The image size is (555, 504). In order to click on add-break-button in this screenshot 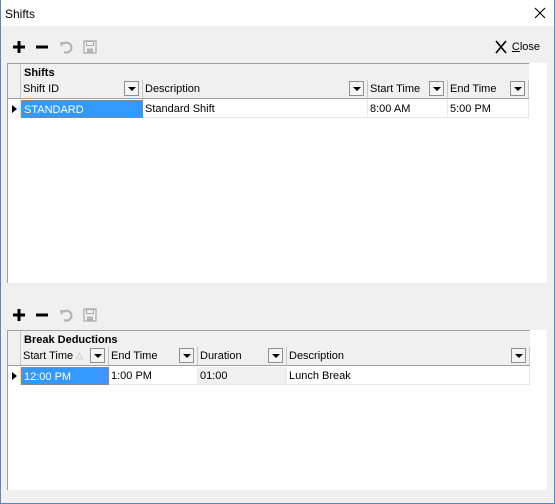, I will do `click(19, 315)`.